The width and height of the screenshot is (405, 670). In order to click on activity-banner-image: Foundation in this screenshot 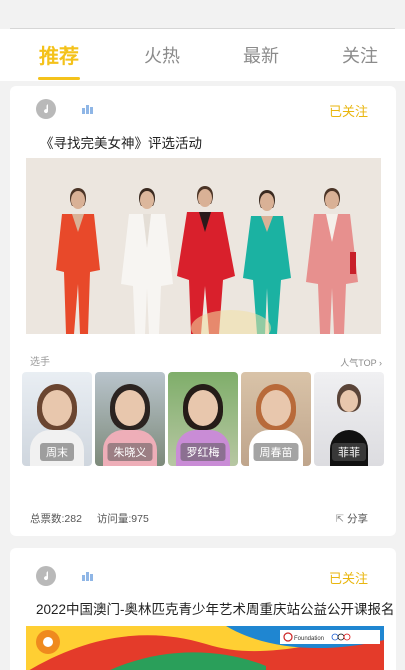, I will do `click(205, 648)`.